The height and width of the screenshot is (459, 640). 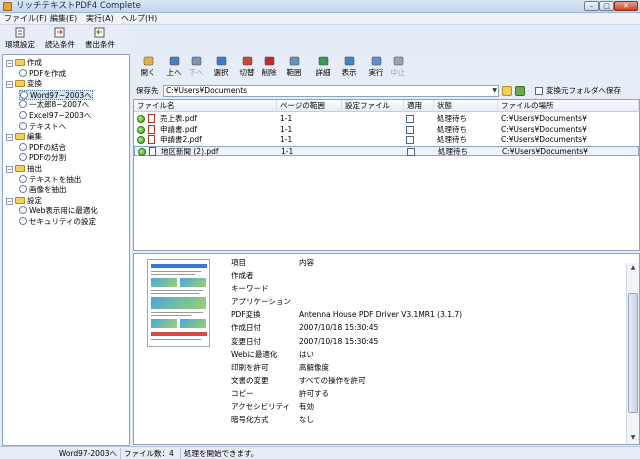 I want to click on save-destination-combo: C:¥Users¥Documents ▼, so click(x=331, y=91).